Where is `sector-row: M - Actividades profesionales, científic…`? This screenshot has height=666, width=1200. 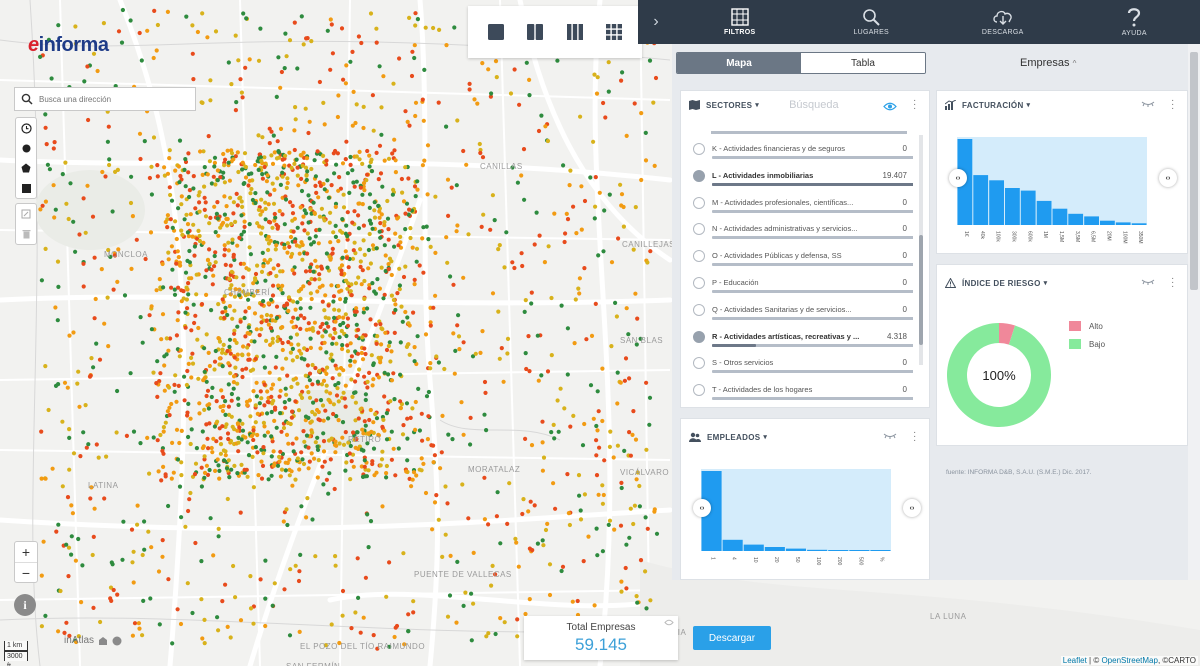 sector-row: M - Actividades profesionales, científic… is located at coordinates (800, 204).